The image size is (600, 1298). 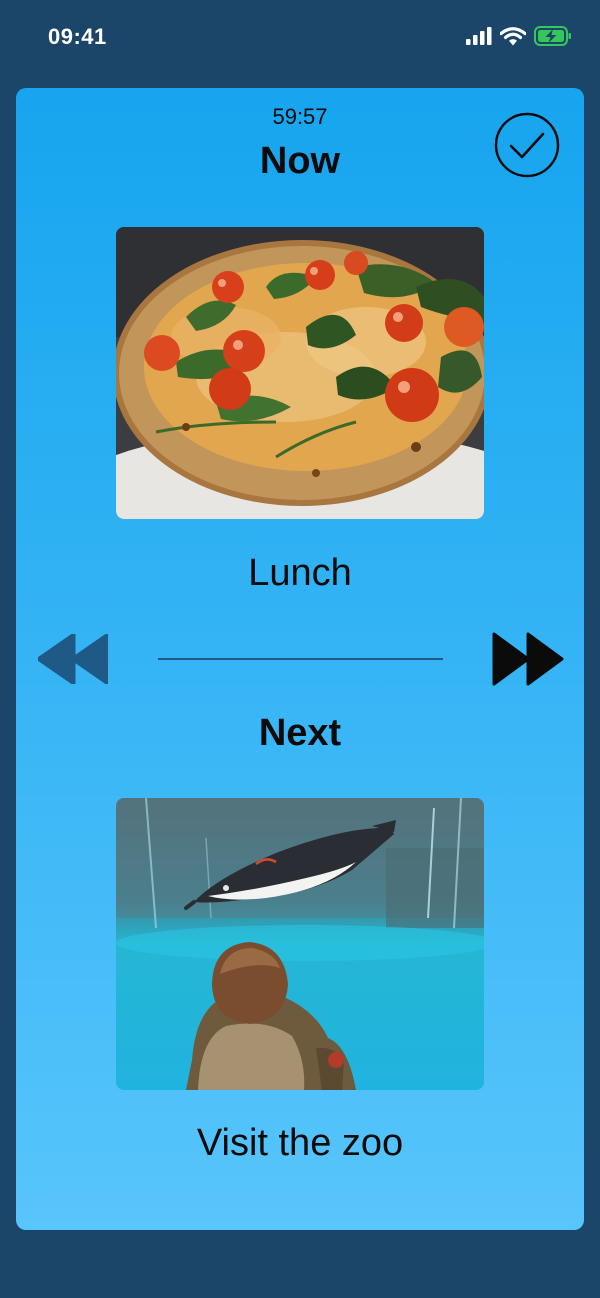 I want to click on now-activity-label: Lunch, so click(x=300, y=573).